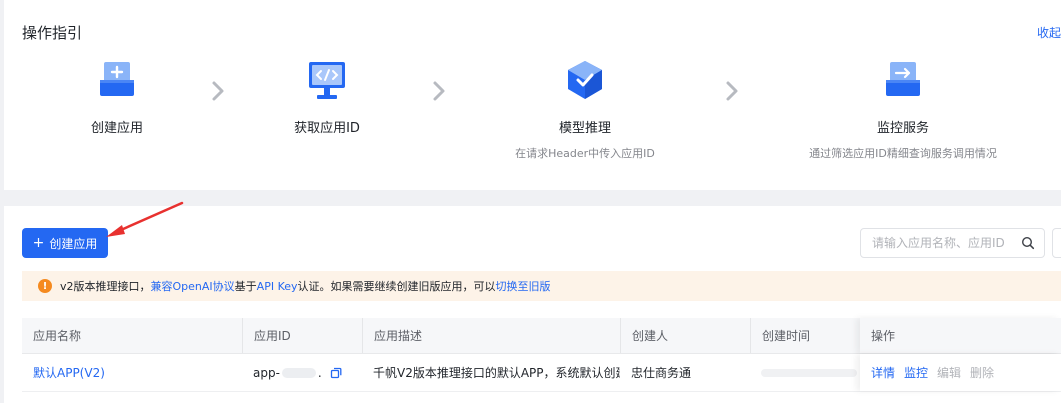 The width and height of the screenshot is (1061, 403). I want to click on create-app-icon, so click(117, 76).